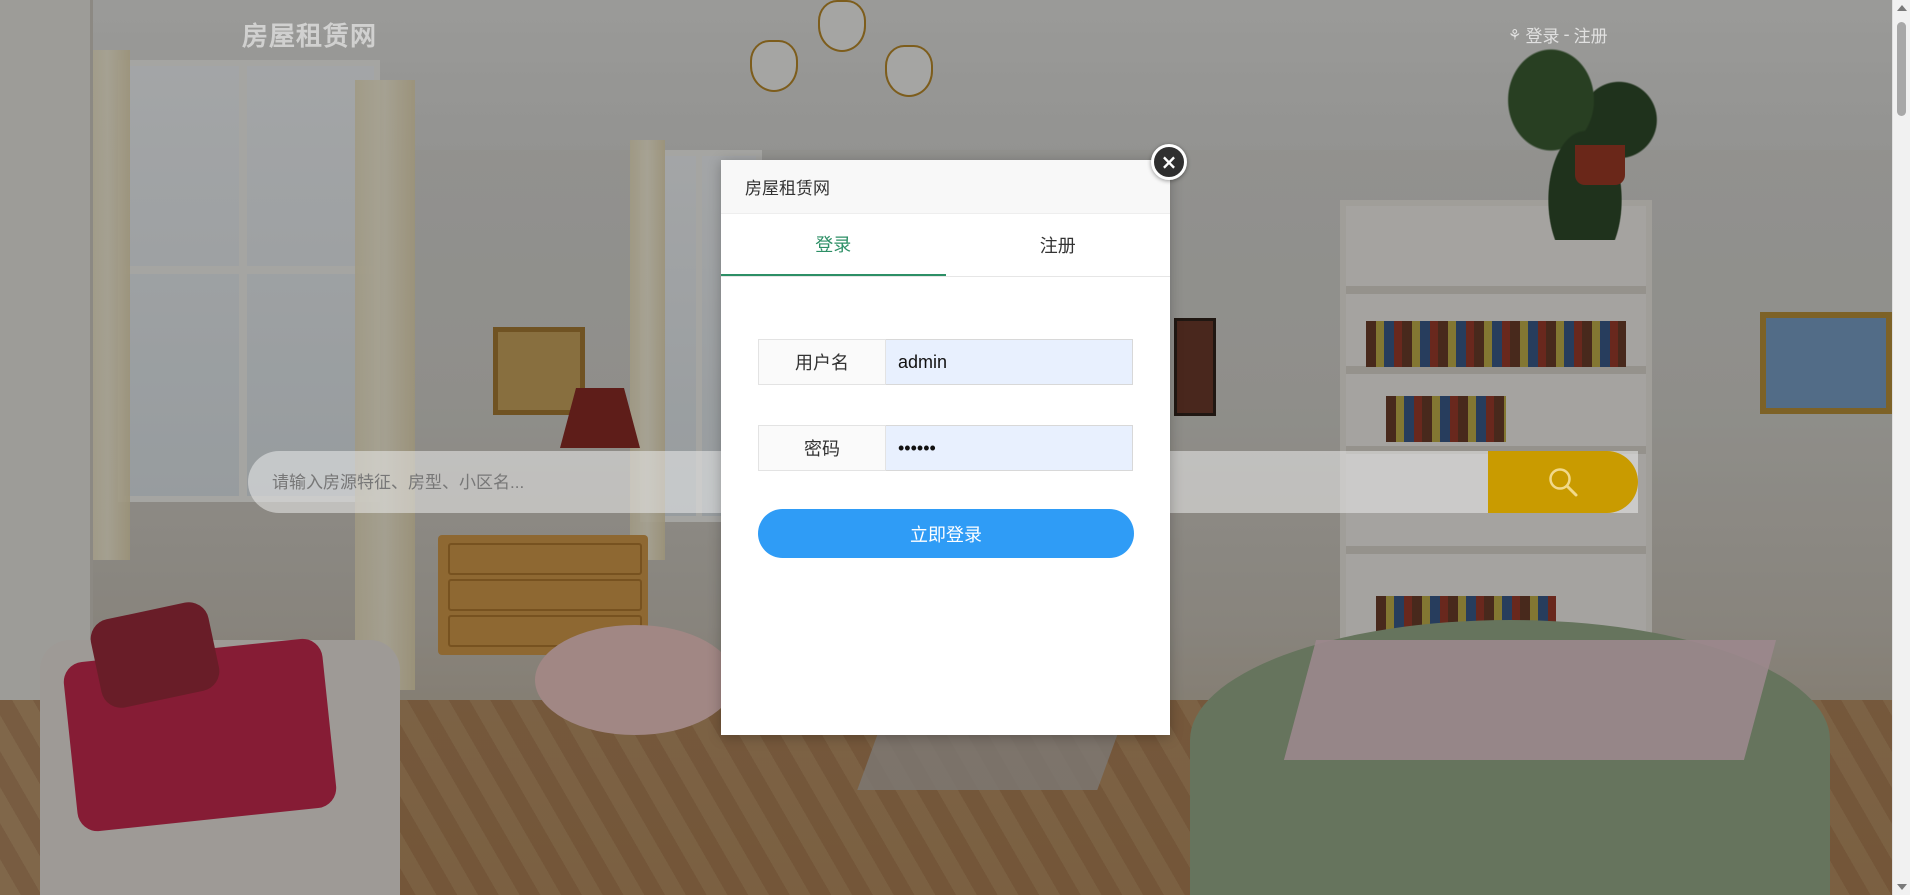  I want to click on register-link: 注册, so click(1591, 34).